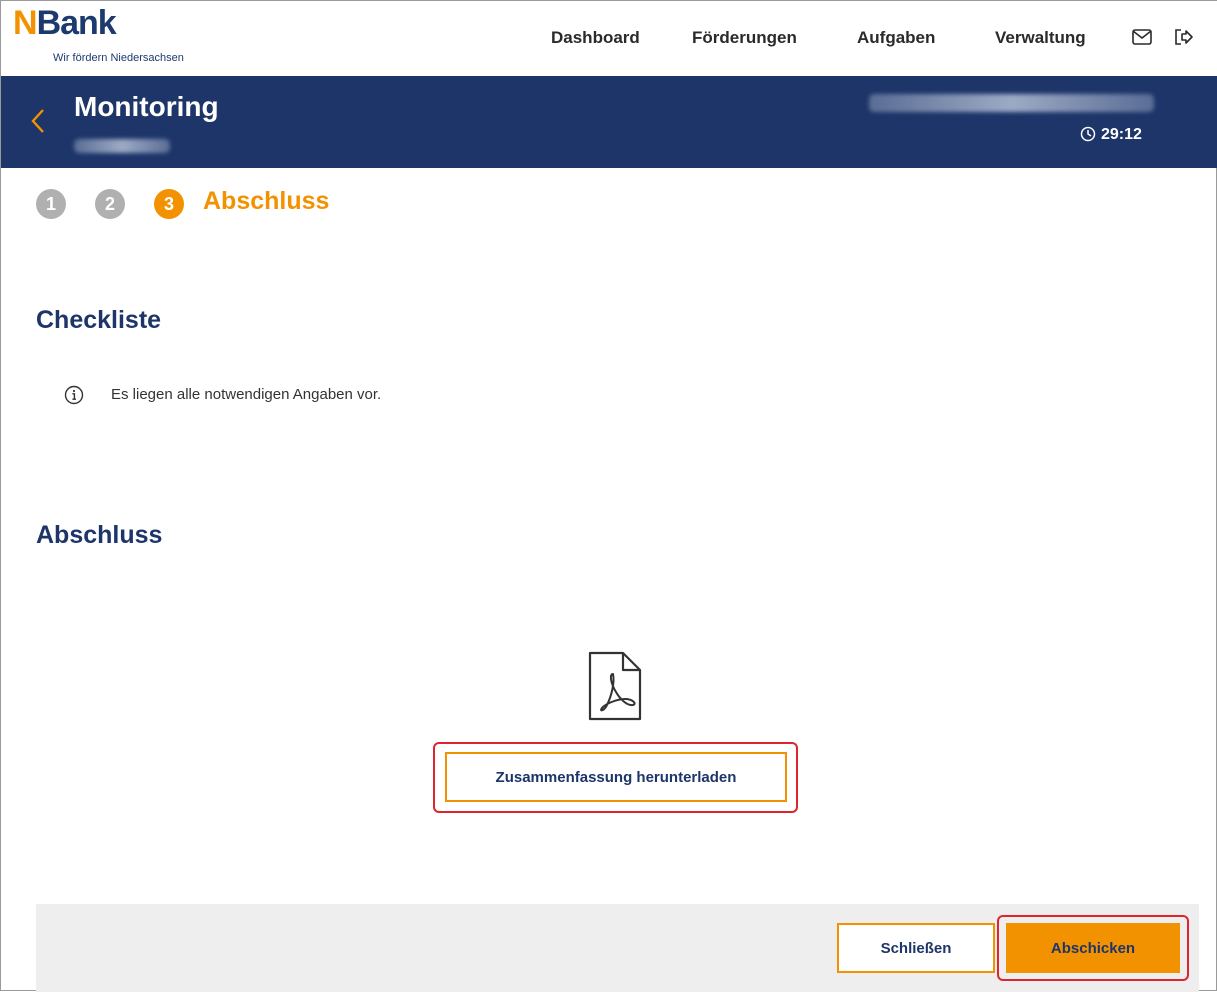 This screenshot has width=1217, height=992. I want to click on submit-button: Abschicken, so click(1093, 948).